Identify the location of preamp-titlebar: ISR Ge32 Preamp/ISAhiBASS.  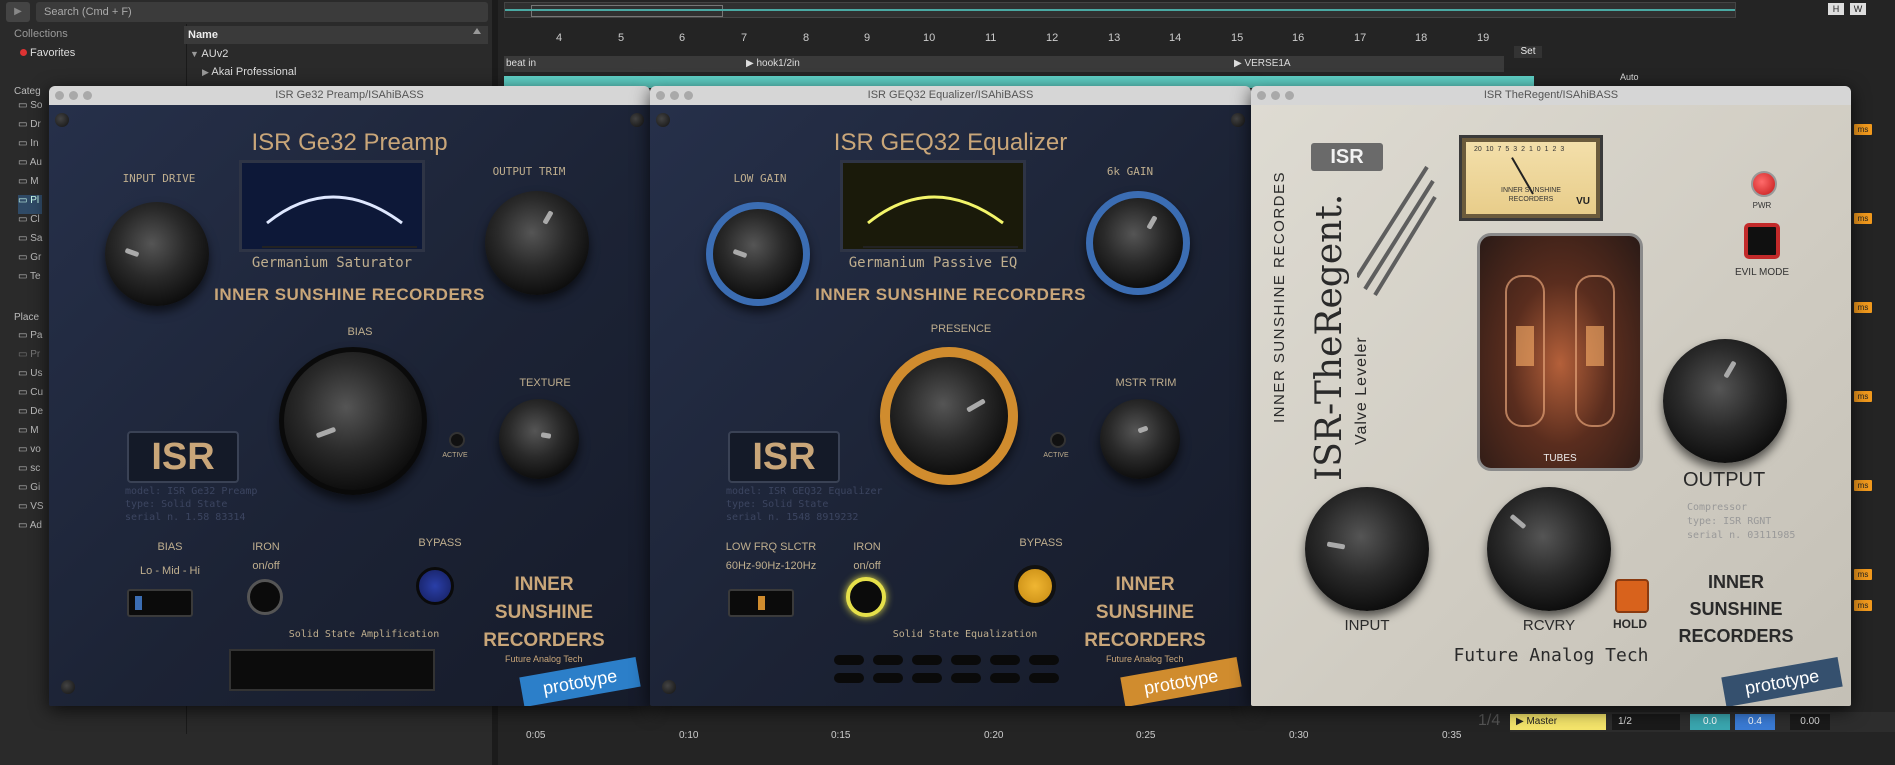
(349, 95).